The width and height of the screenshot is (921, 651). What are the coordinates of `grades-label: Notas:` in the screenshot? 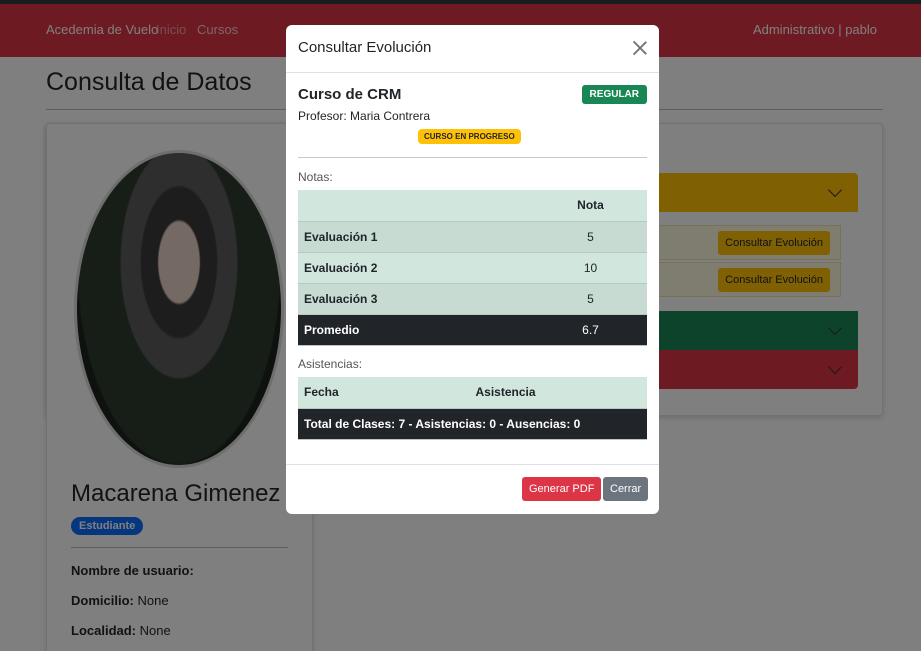 It's located at (315, 177).